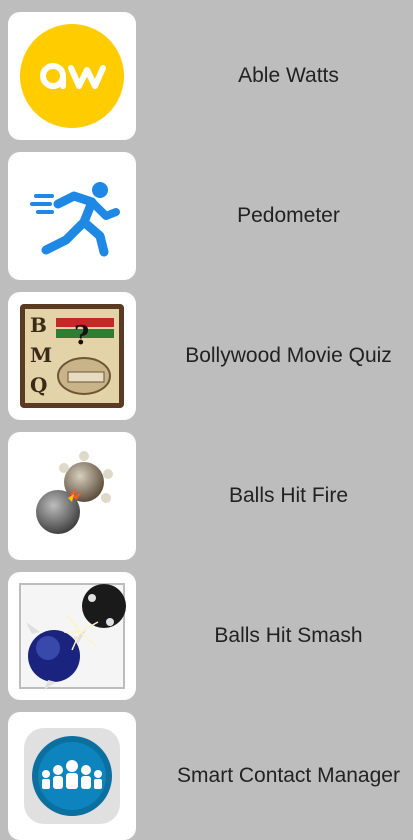 The width and height of the screenshot is (413, 840). What do you see at coordinates (72, 776) in the screenshot?
I see `contacts-group-icon` at bounding box center [72, 776].